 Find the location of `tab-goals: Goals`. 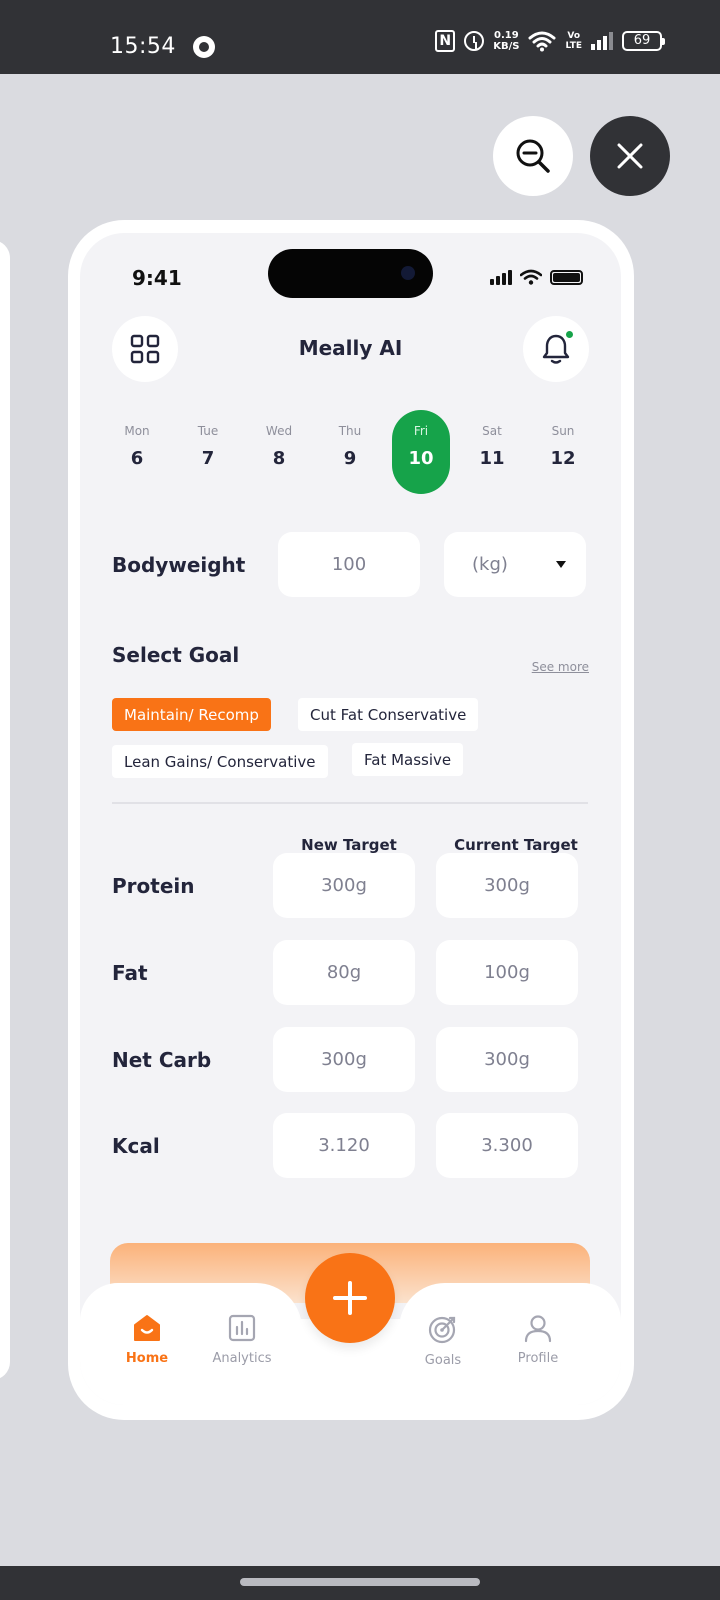

tab-goals: Goals is located at coordinates (443, 1340).